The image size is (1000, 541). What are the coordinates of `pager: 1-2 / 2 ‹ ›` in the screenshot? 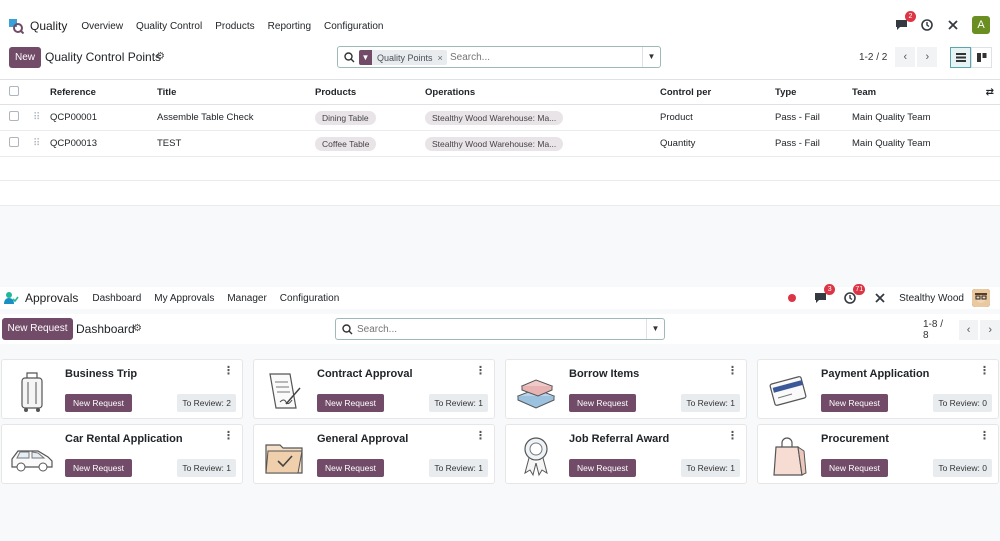 It's located at (898, 57).